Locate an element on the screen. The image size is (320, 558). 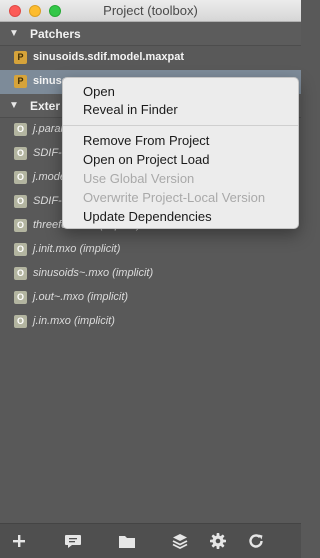
refresh-icon is located at coordinates (256, 541).